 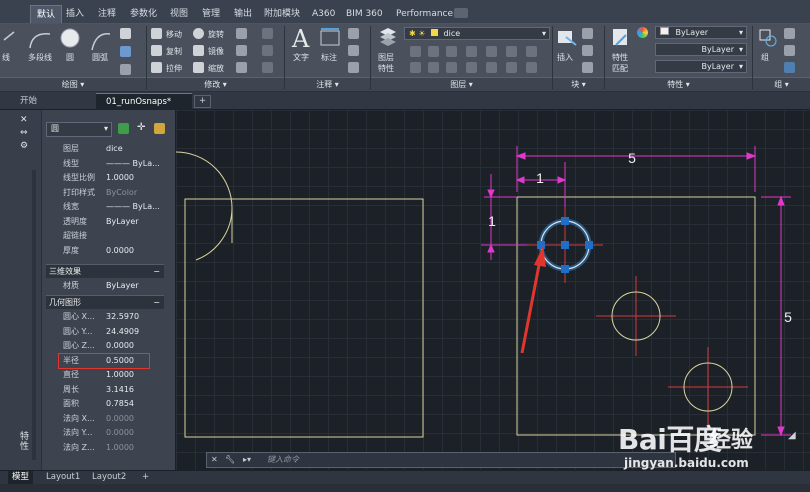 I want to click on linetype-select: ByLayer ▾, so click(x=701, y=49).